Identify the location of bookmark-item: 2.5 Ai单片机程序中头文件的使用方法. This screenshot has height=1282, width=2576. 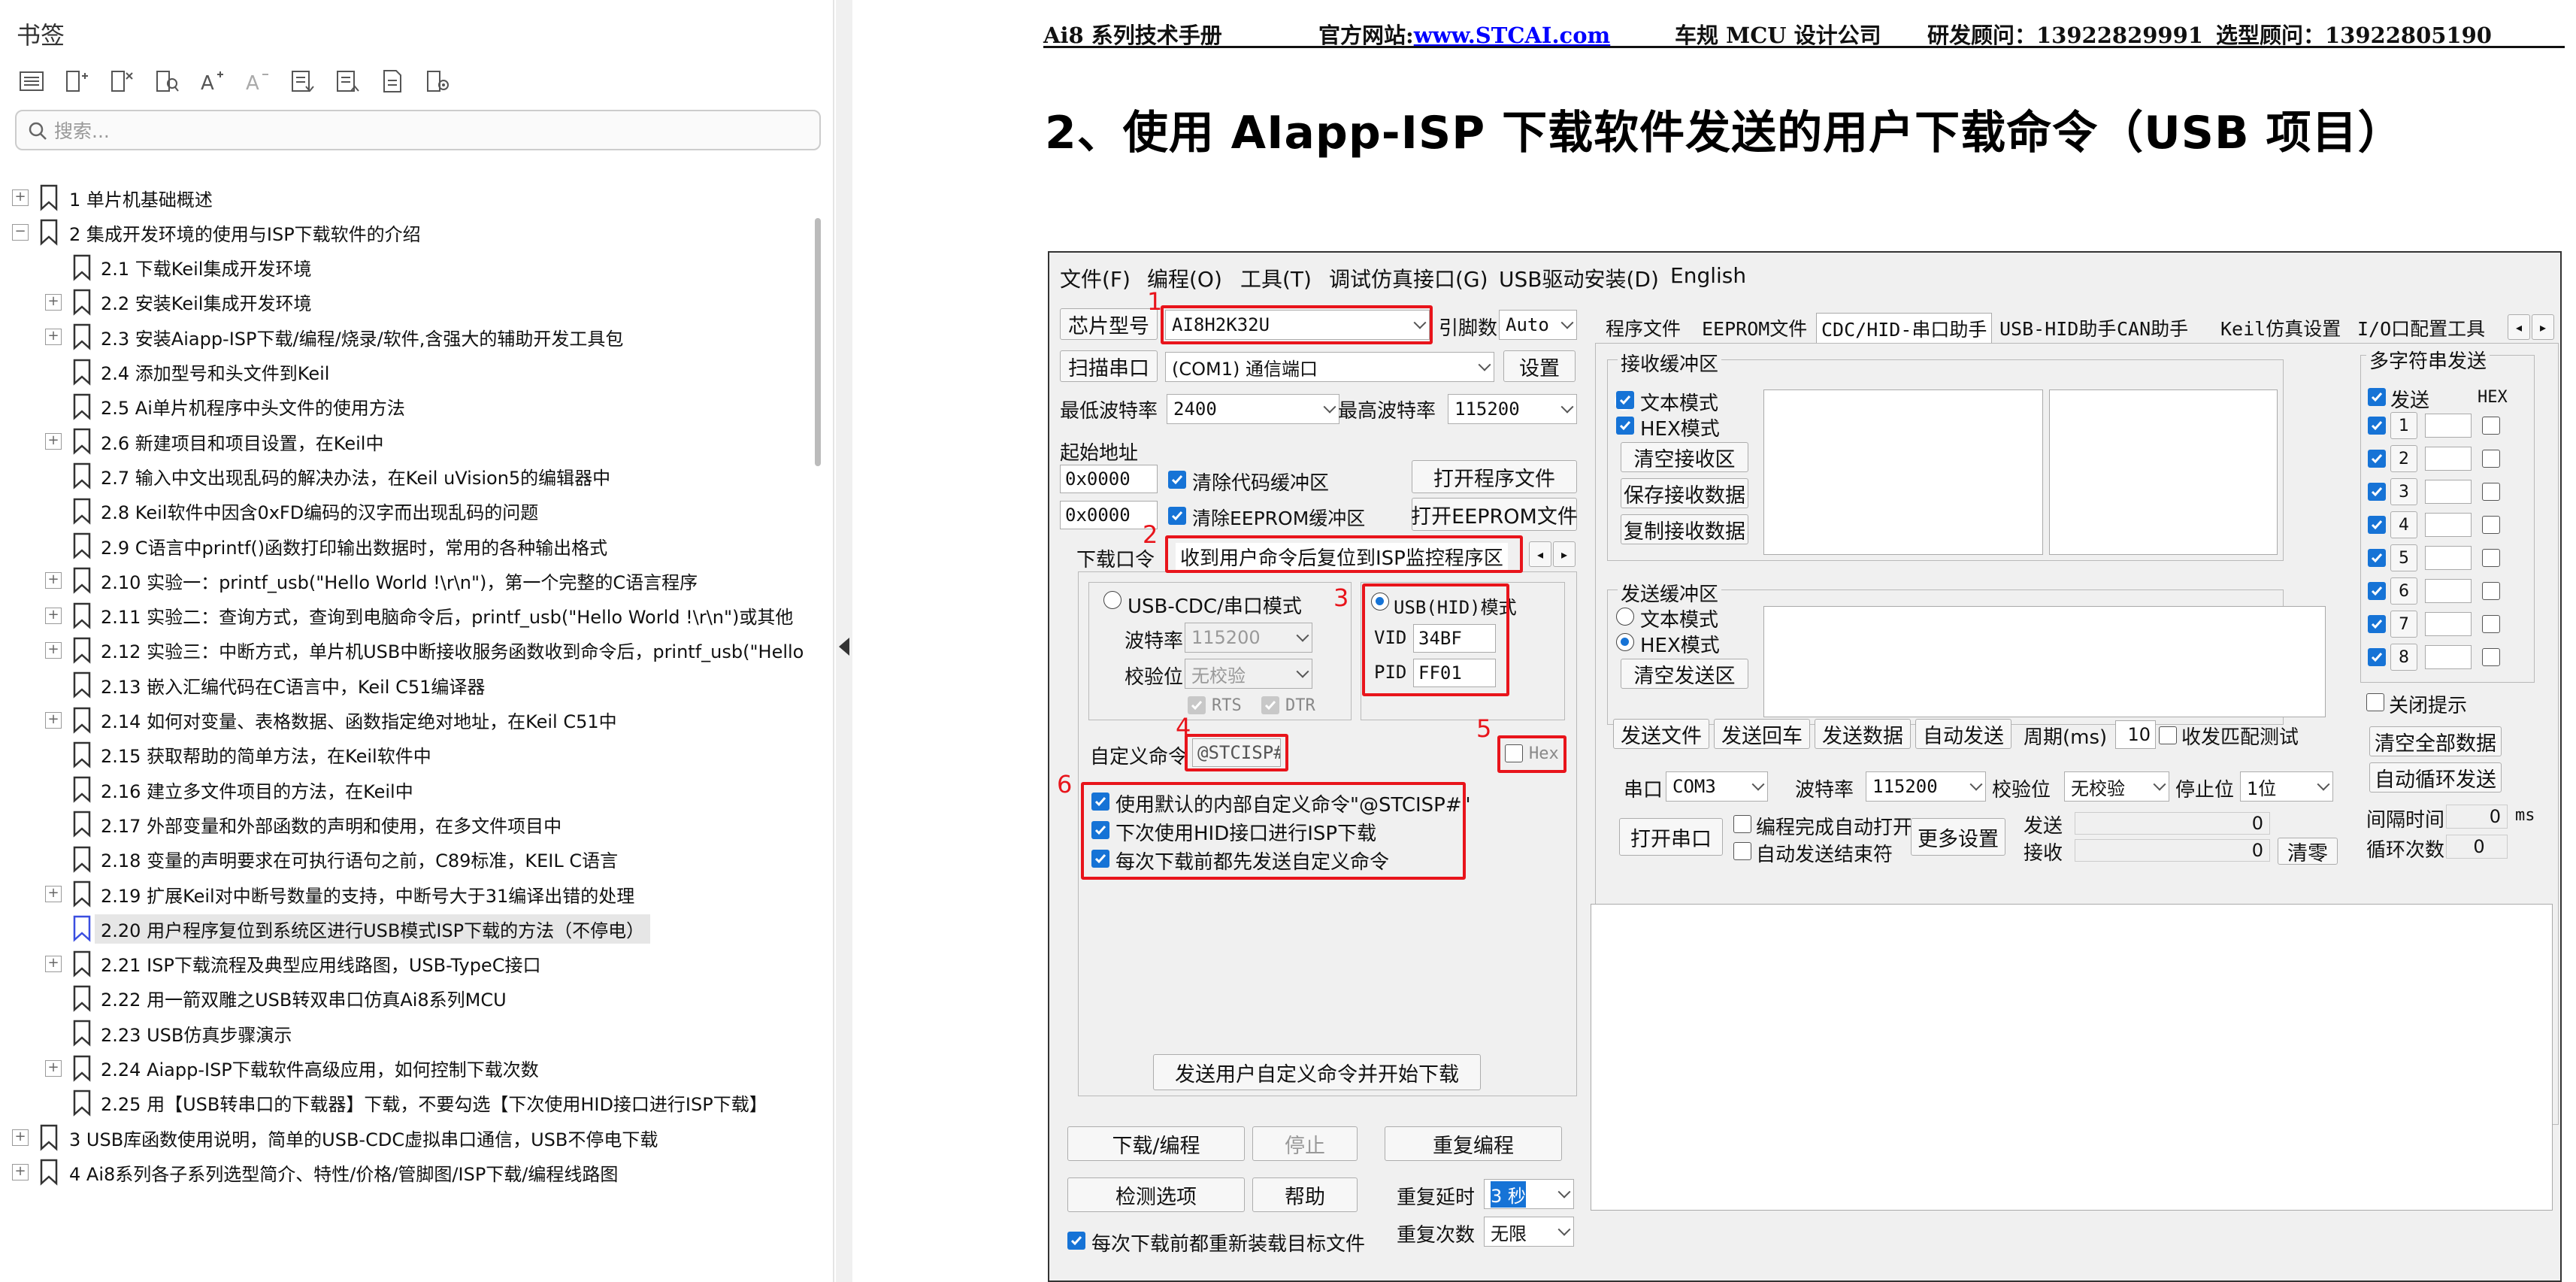
(402, 406).